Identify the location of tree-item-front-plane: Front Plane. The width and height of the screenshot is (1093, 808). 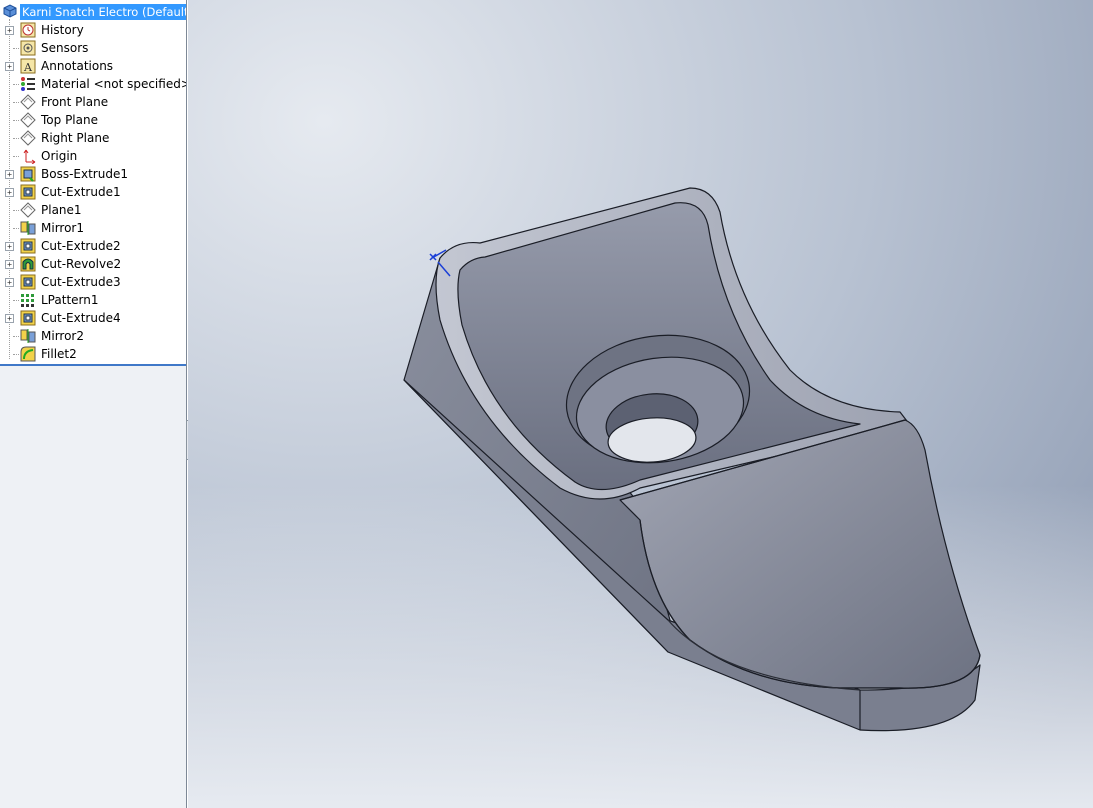
(93, 102).